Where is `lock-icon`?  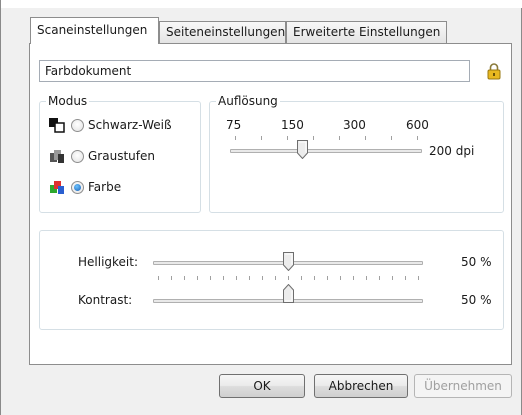 lock-icon is located at coordinates (494, 71).